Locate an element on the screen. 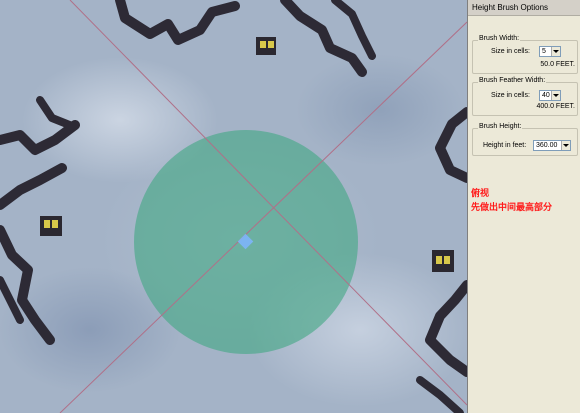 The width and height of the screenshot is (580, 413). annotation-line-1: 俯视 is located at coordinates (480, 193).